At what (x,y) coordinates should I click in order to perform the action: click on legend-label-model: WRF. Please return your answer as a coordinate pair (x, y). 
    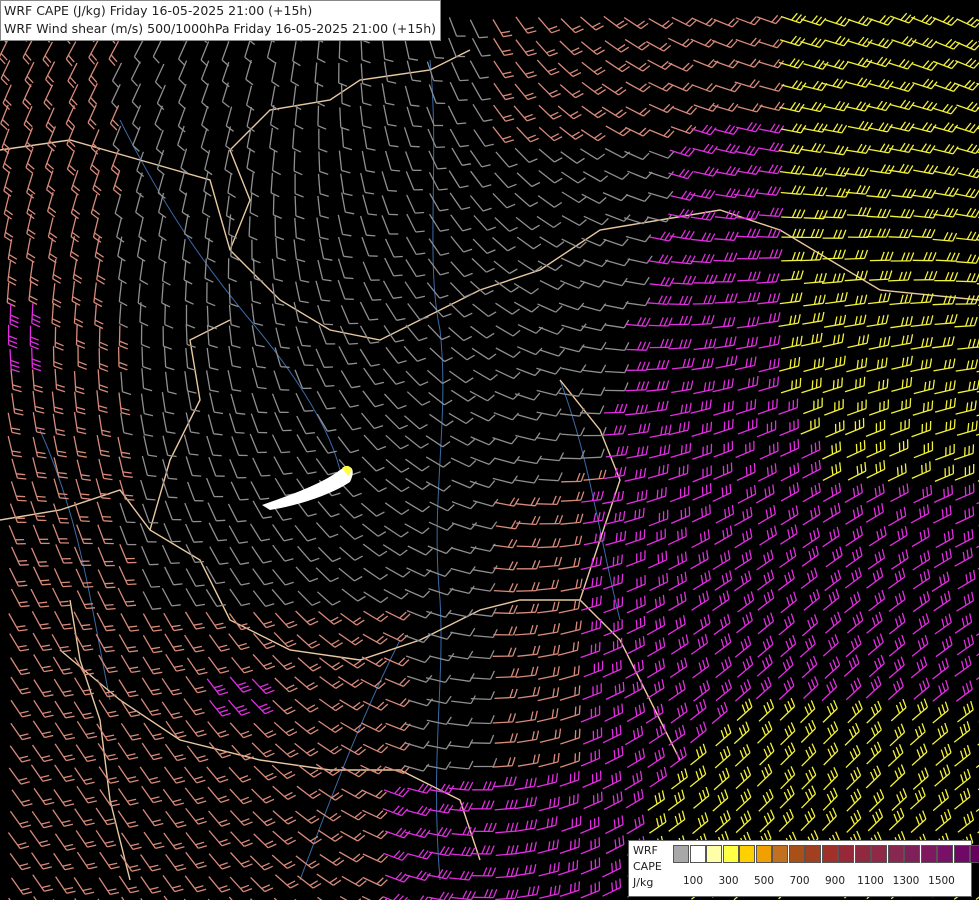
    Looking at the image, I should click on (645, 850).